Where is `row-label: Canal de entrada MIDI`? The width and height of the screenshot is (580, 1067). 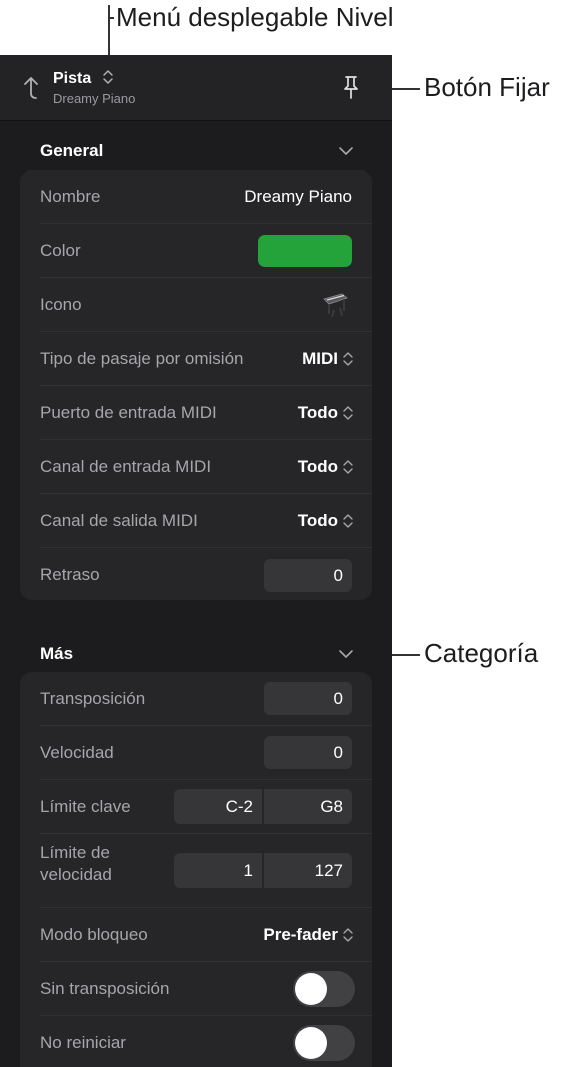 row-label: Canal de entrada MIDI is located at coordinates (126, 466).